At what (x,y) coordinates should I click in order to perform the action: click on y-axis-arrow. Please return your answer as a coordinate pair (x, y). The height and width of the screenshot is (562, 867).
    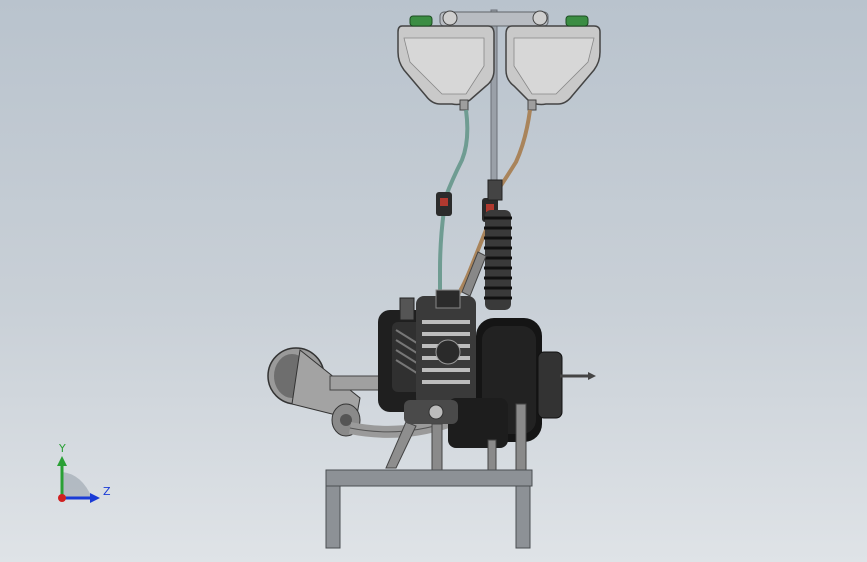
    Looking at the image, I should click on (62, 461).